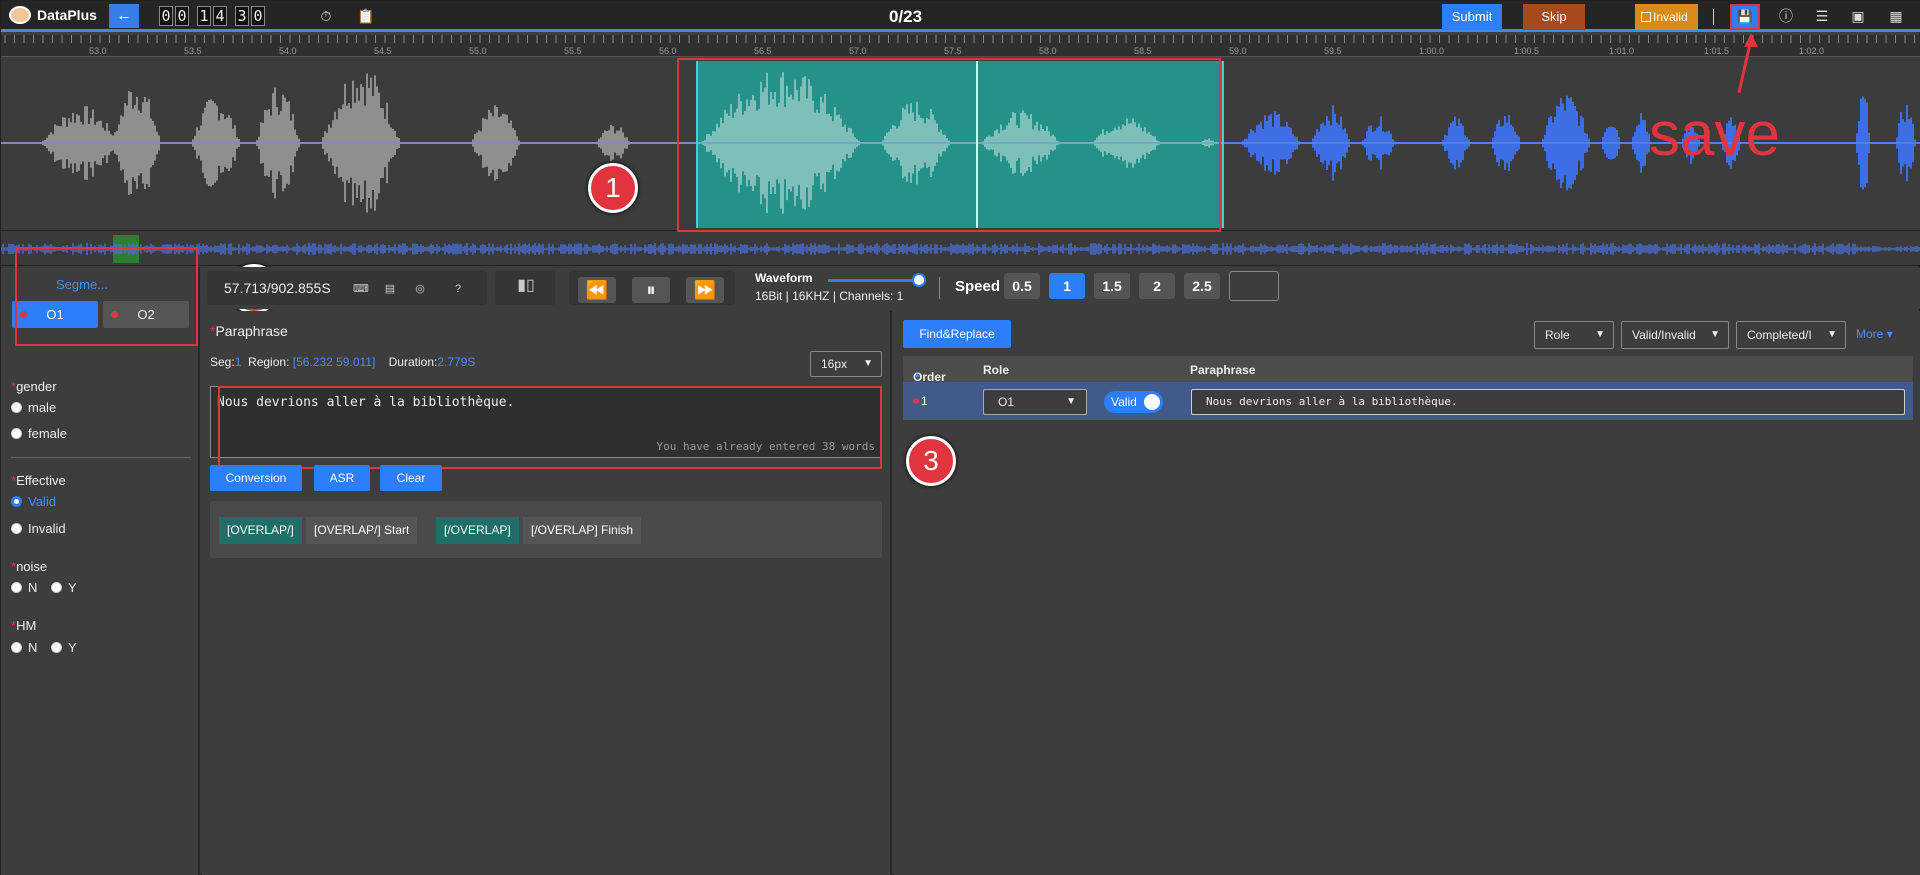 Image resolution: width=1920 pixels, height=875 pixels. Describe the element at coordinates (326, 16) in the screenshot. I see `stopwatch-icon: ⏱` at that location.